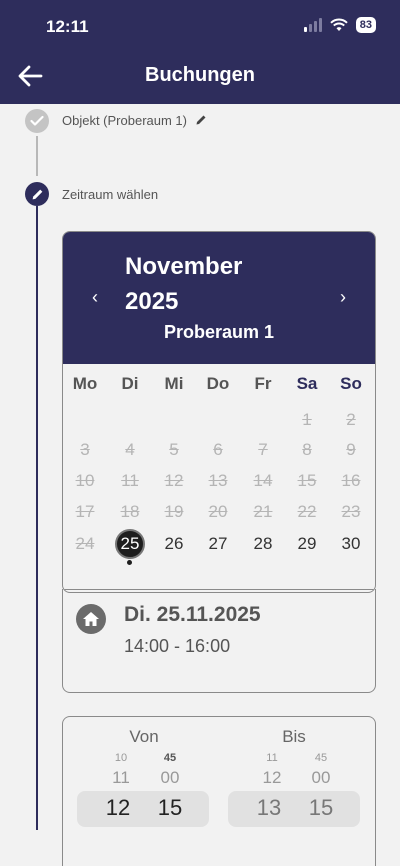 This screenshot has width=400, height=866. I want to click on calendar-day: 11, so click(130, 480).